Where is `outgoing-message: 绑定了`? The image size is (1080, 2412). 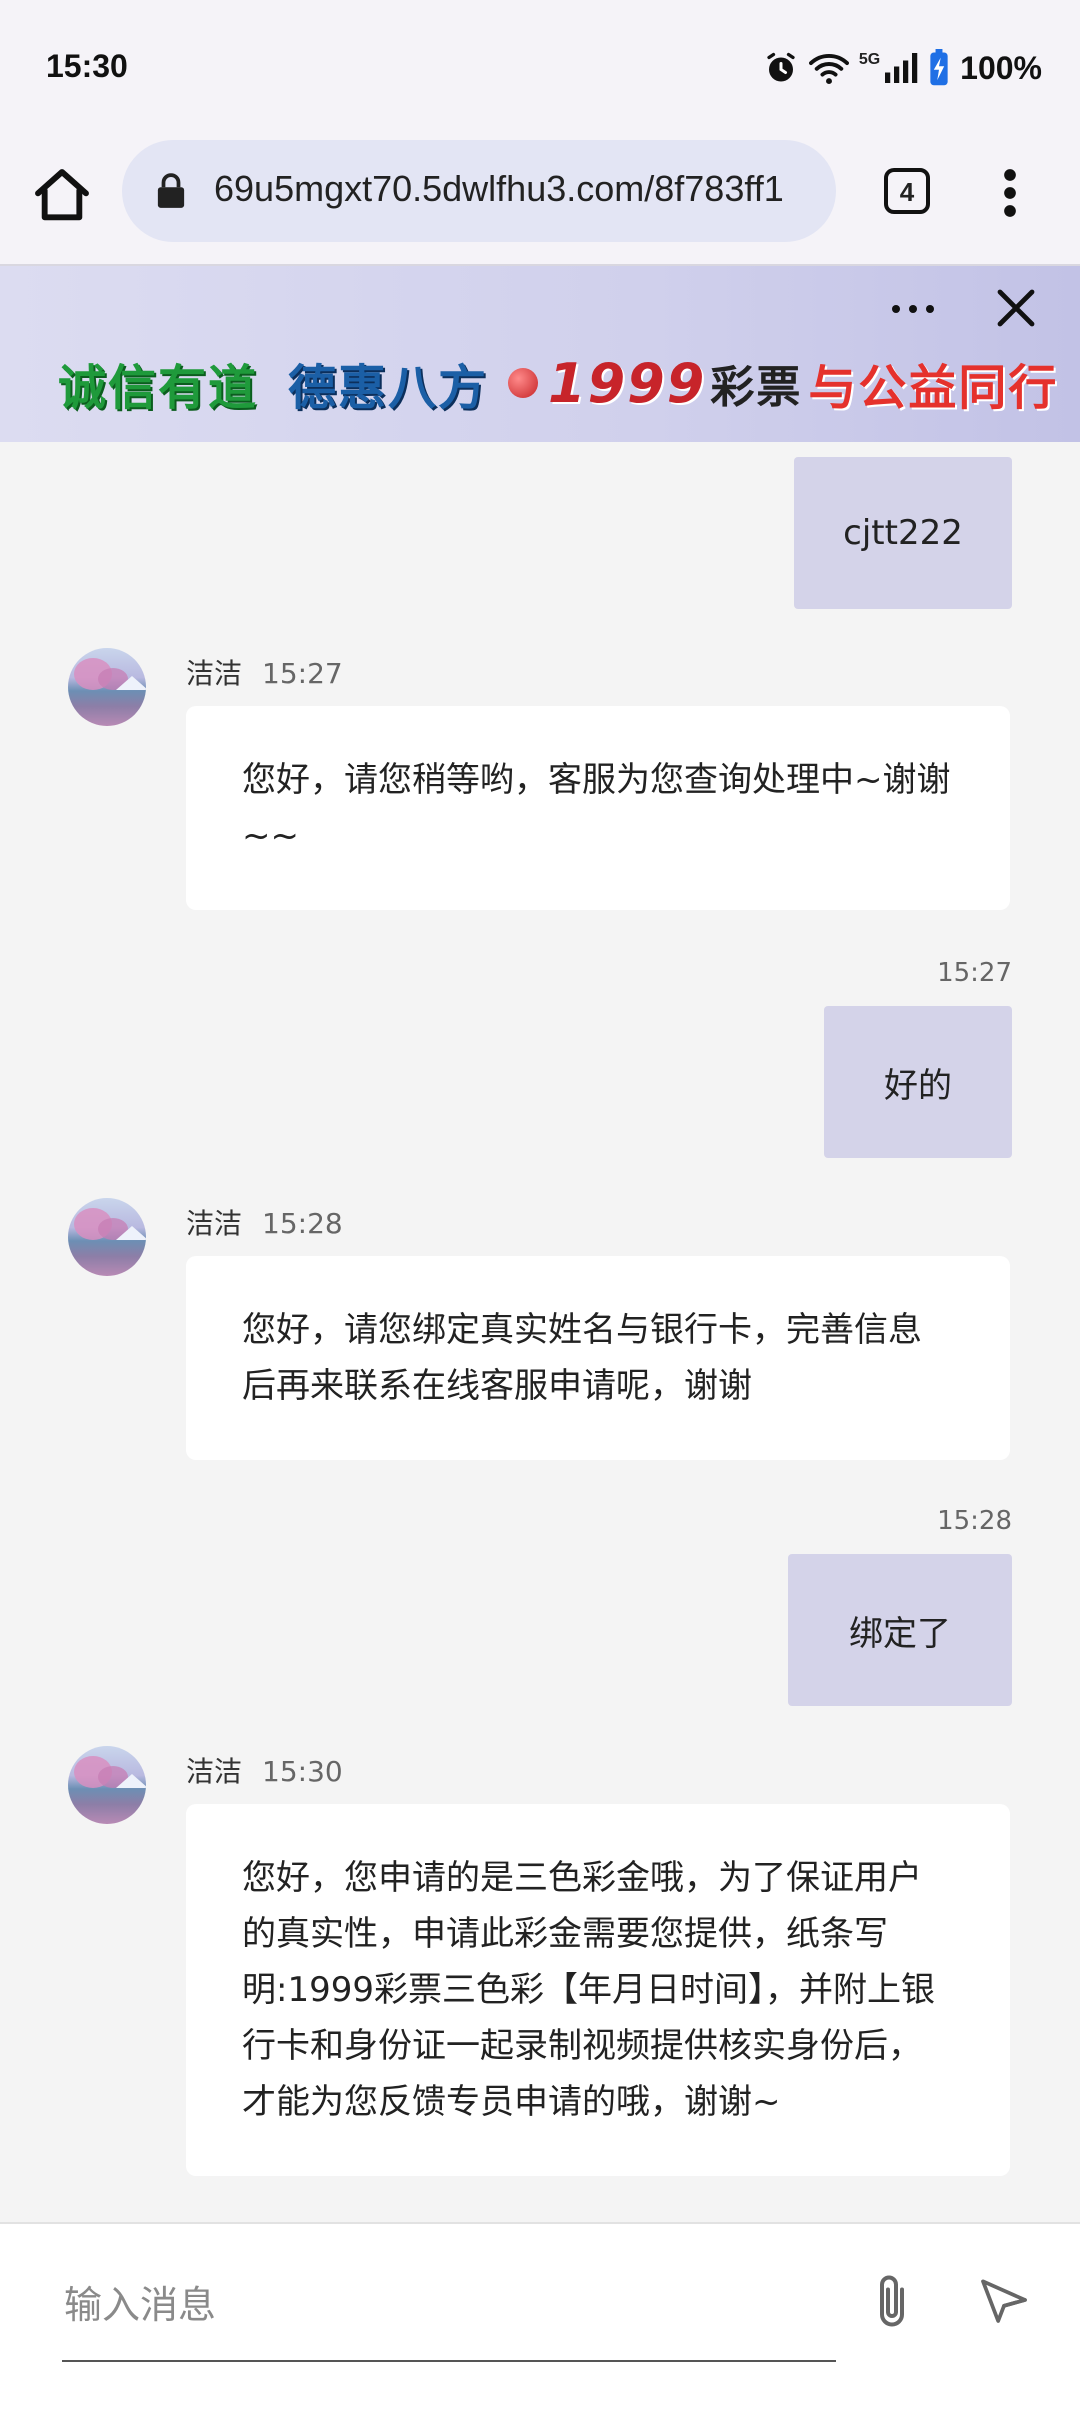
outgoing-message: 绑定了 is located at coordinates (900, 1630).